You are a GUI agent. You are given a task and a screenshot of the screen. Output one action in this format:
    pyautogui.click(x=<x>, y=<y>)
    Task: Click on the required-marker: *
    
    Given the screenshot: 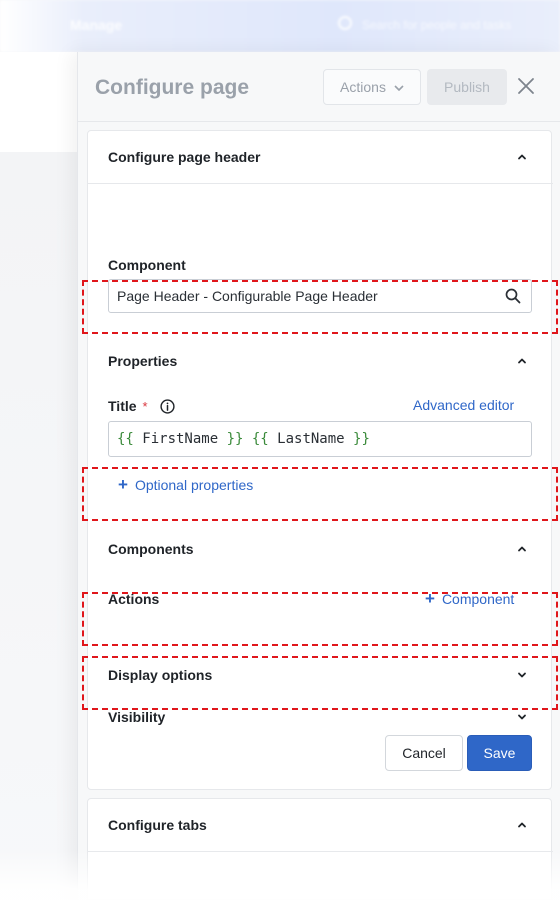 What is the action you would take?
    pyautogui.click(x=145, y=406)
    